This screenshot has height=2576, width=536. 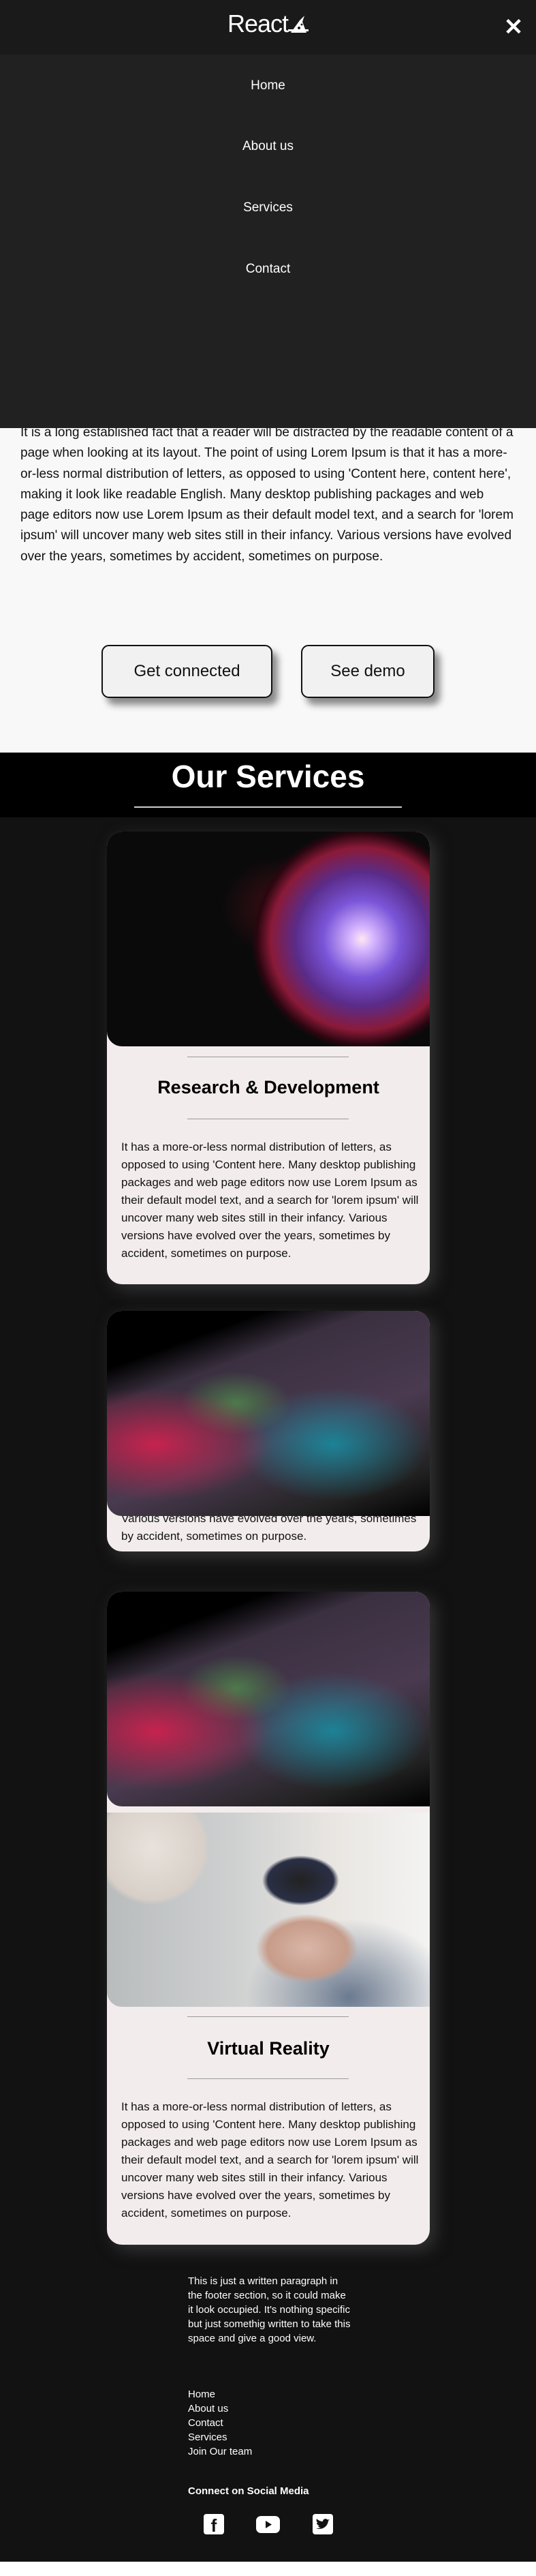 I want to click on facebook-icon: f, so click(x=214, y=2525).